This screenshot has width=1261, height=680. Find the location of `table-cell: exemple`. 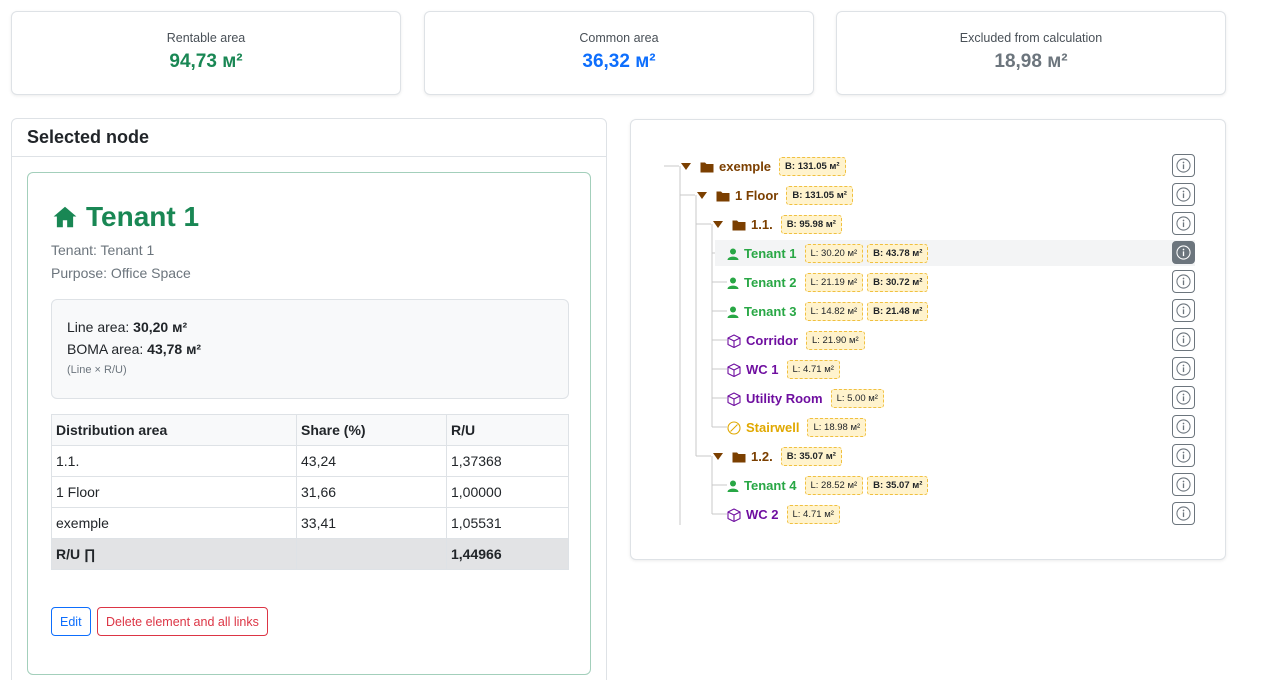

table-cell: exemple is located at coordinates (174, 523).